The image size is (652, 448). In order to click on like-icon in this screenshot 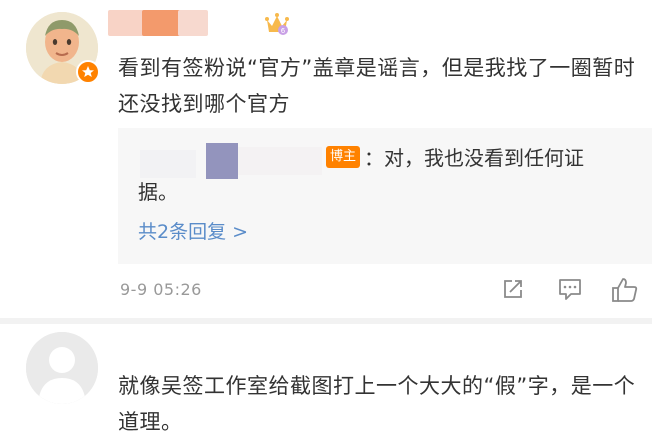, I will do `click(625, 292)`.